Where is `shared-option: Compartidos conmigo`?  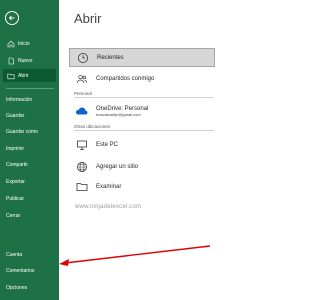 shared-option: Compartidos conmigo is located at coordinates (142, 78).